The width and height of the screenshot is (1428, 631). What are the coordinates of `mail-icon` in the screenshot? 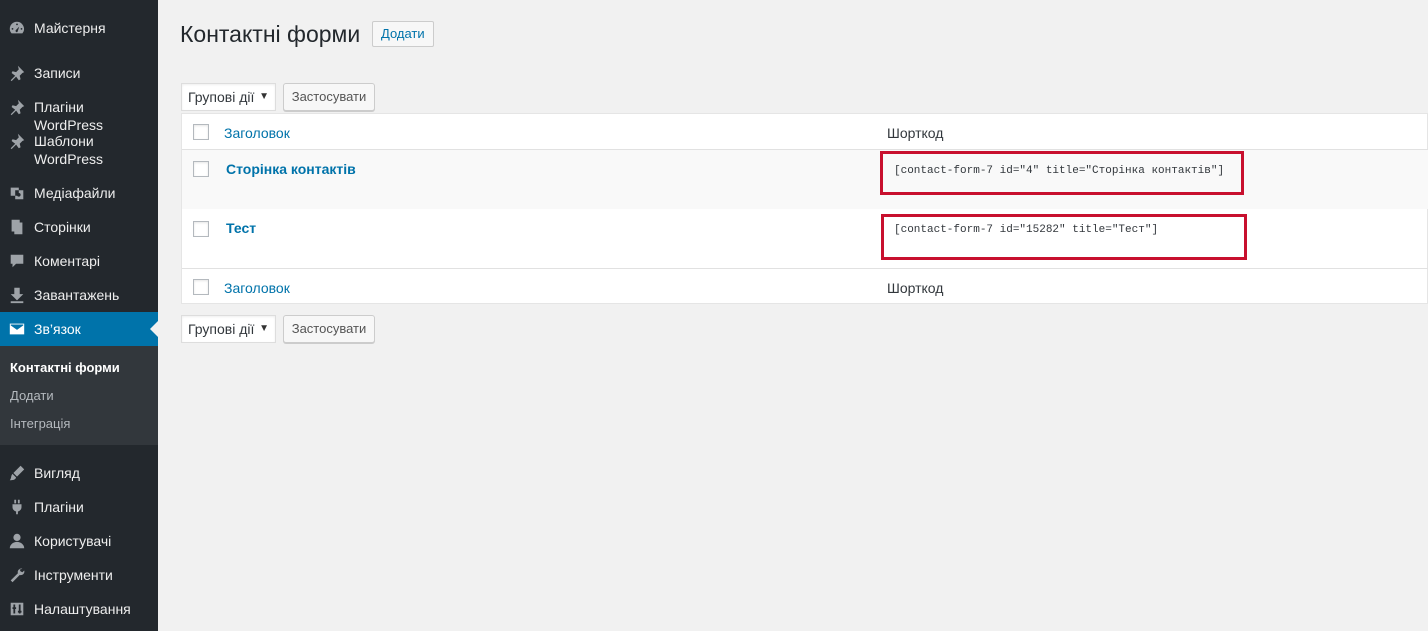 It's located at (17, 329).